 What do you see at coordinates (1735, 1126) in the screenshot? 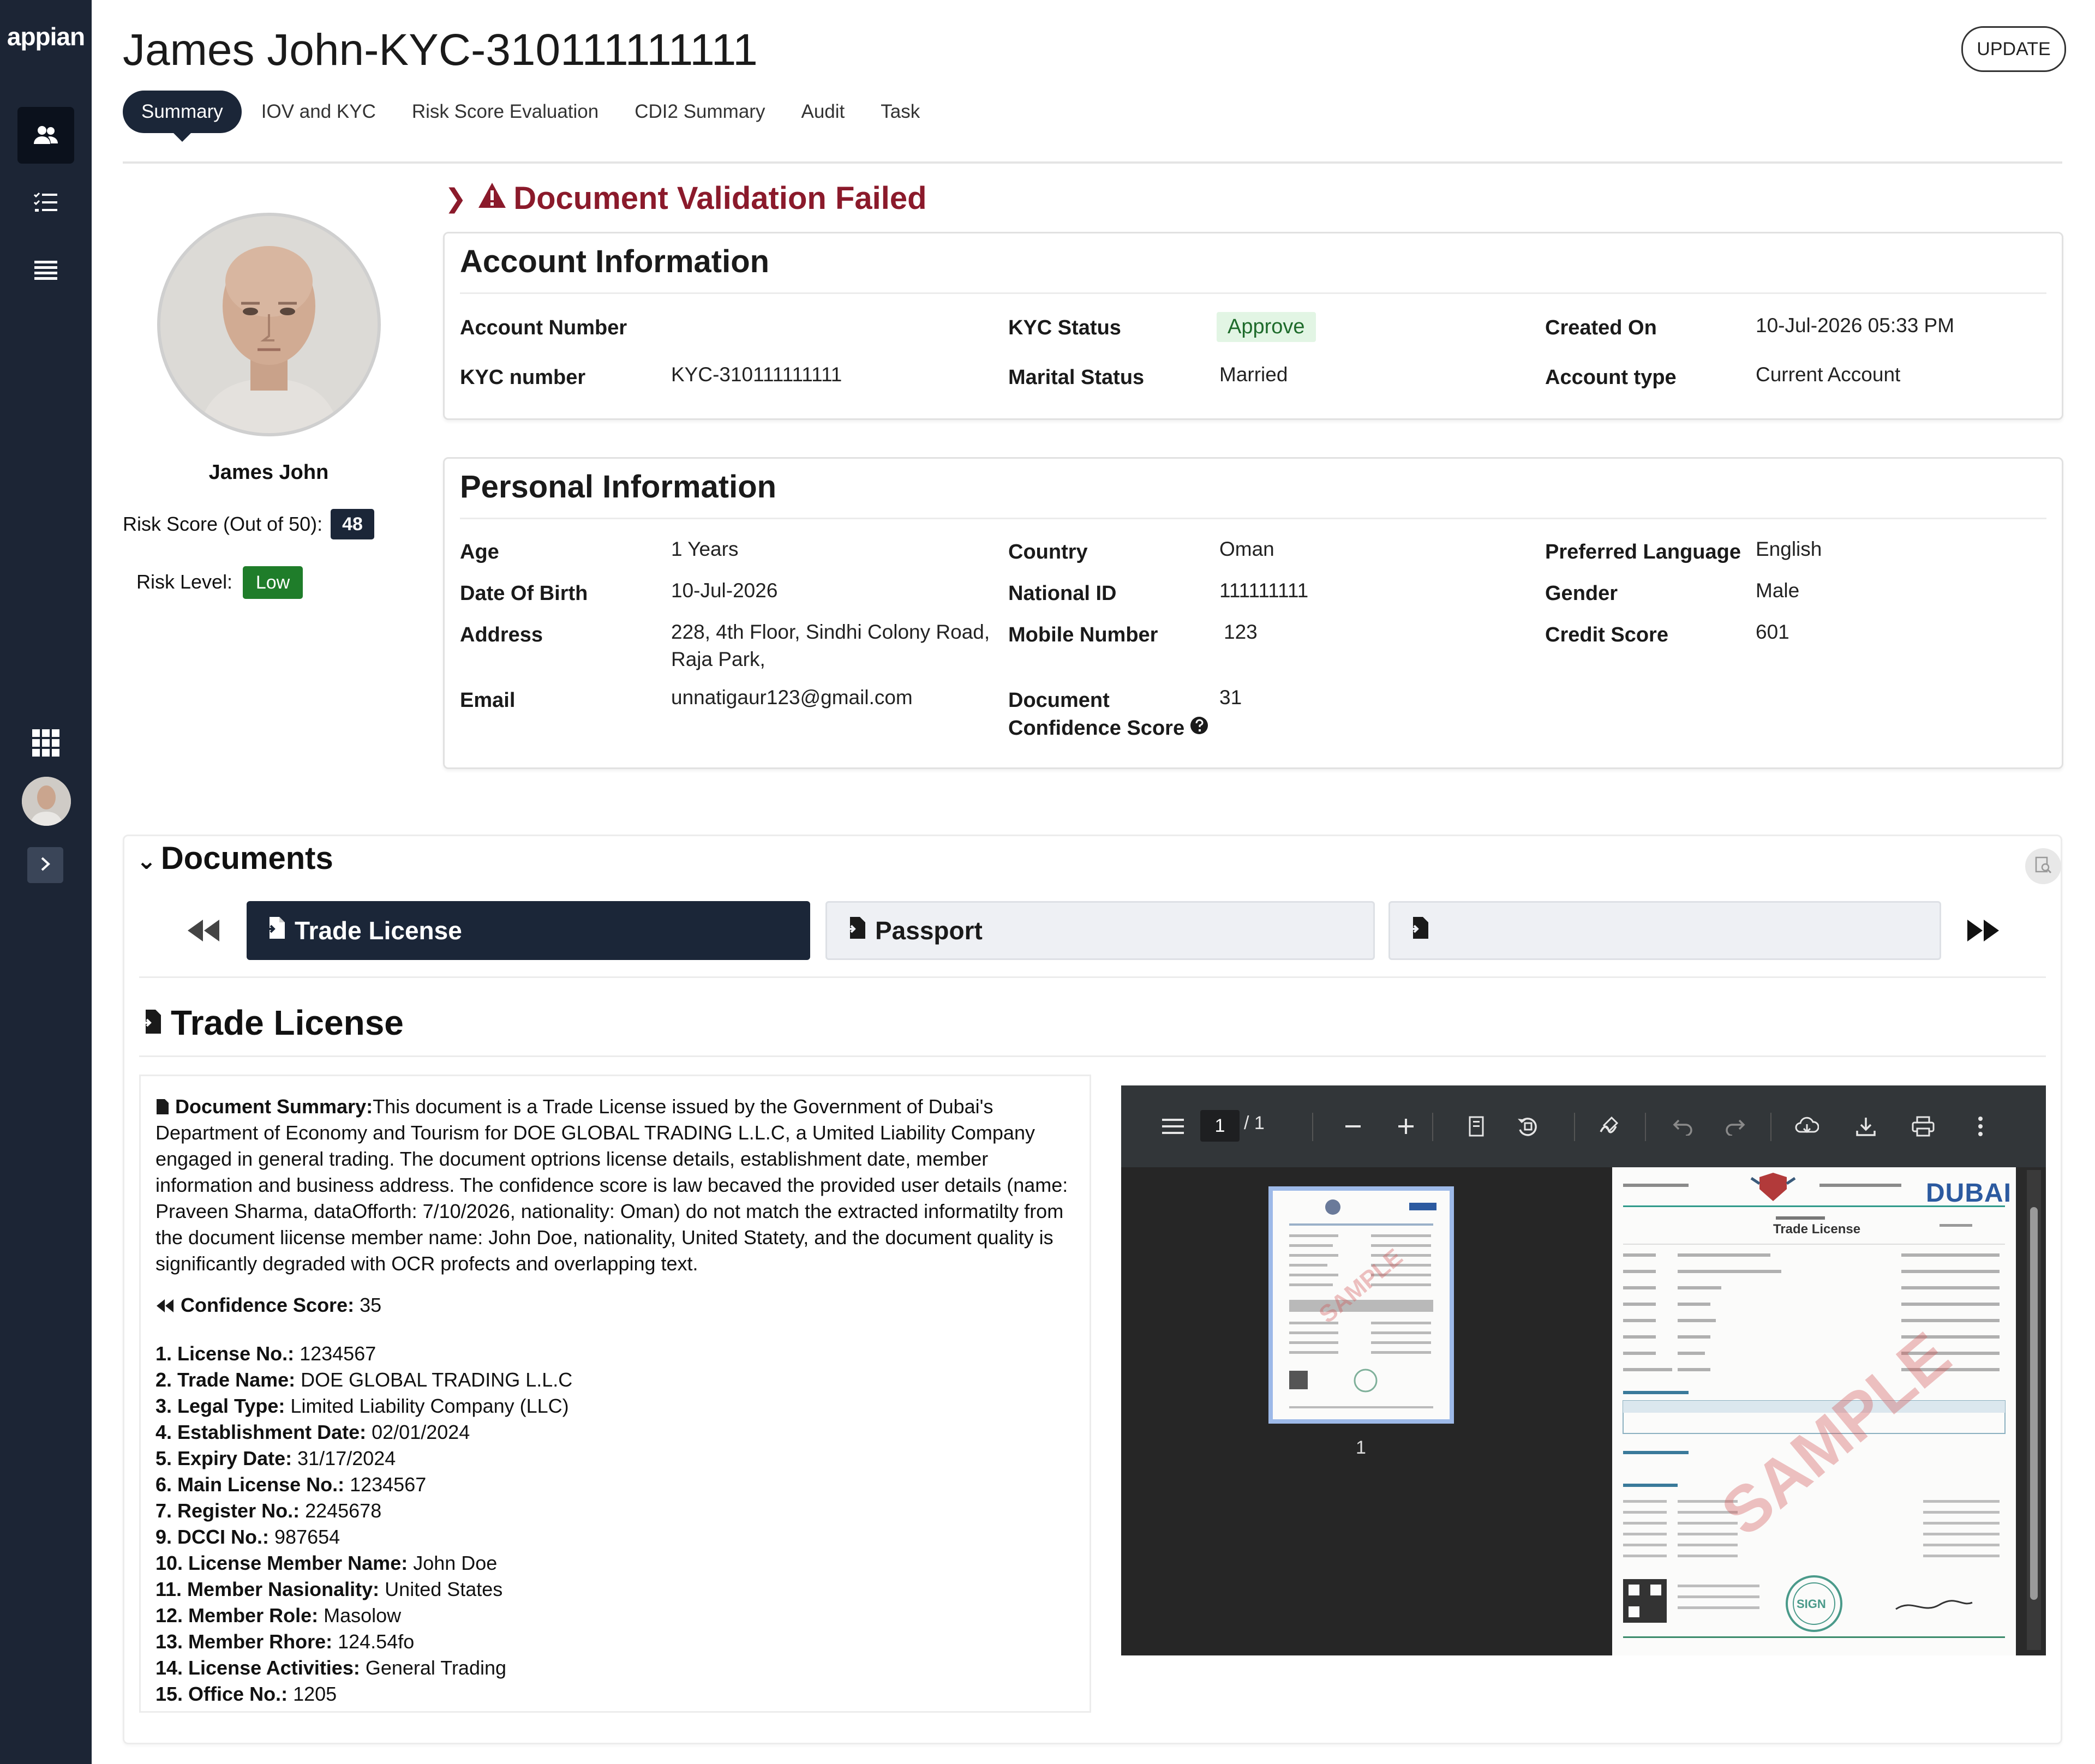
I see `redo-icon` at bounding box center [1735, 1126].